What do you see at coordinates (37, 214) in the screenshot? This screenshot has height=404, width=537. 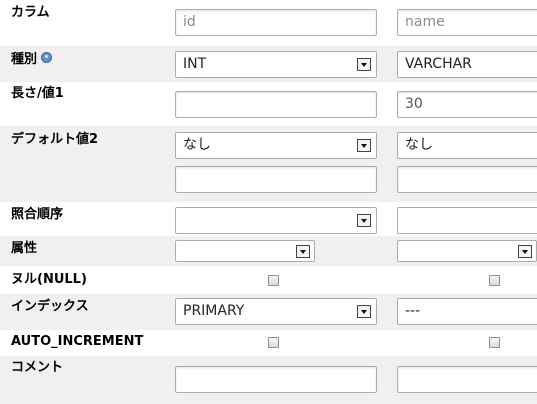 I see `collation-label: 照合順序` at bounding box center [37, 214].